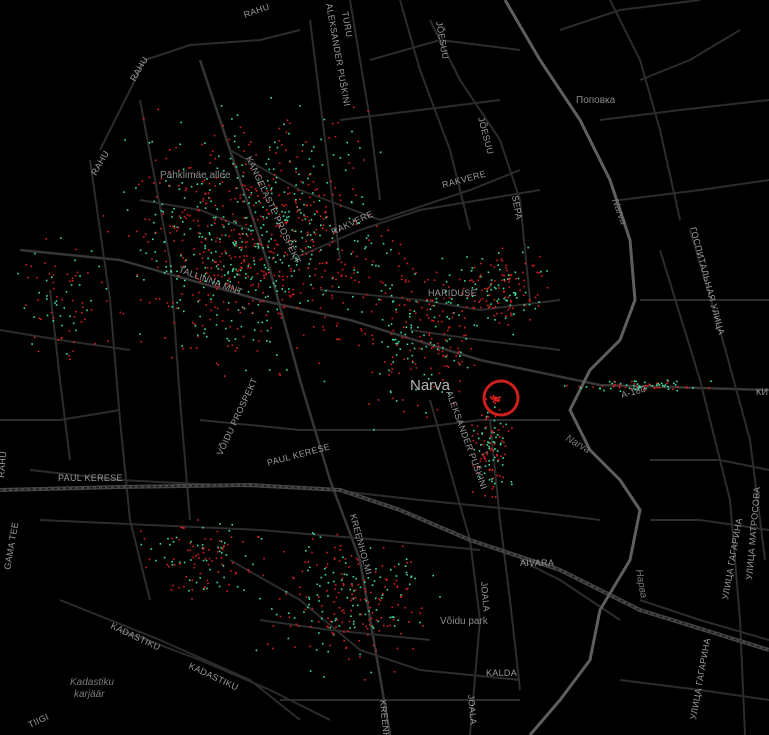  I want to click on street-label-kalda: KALDA, so click(501, 673).